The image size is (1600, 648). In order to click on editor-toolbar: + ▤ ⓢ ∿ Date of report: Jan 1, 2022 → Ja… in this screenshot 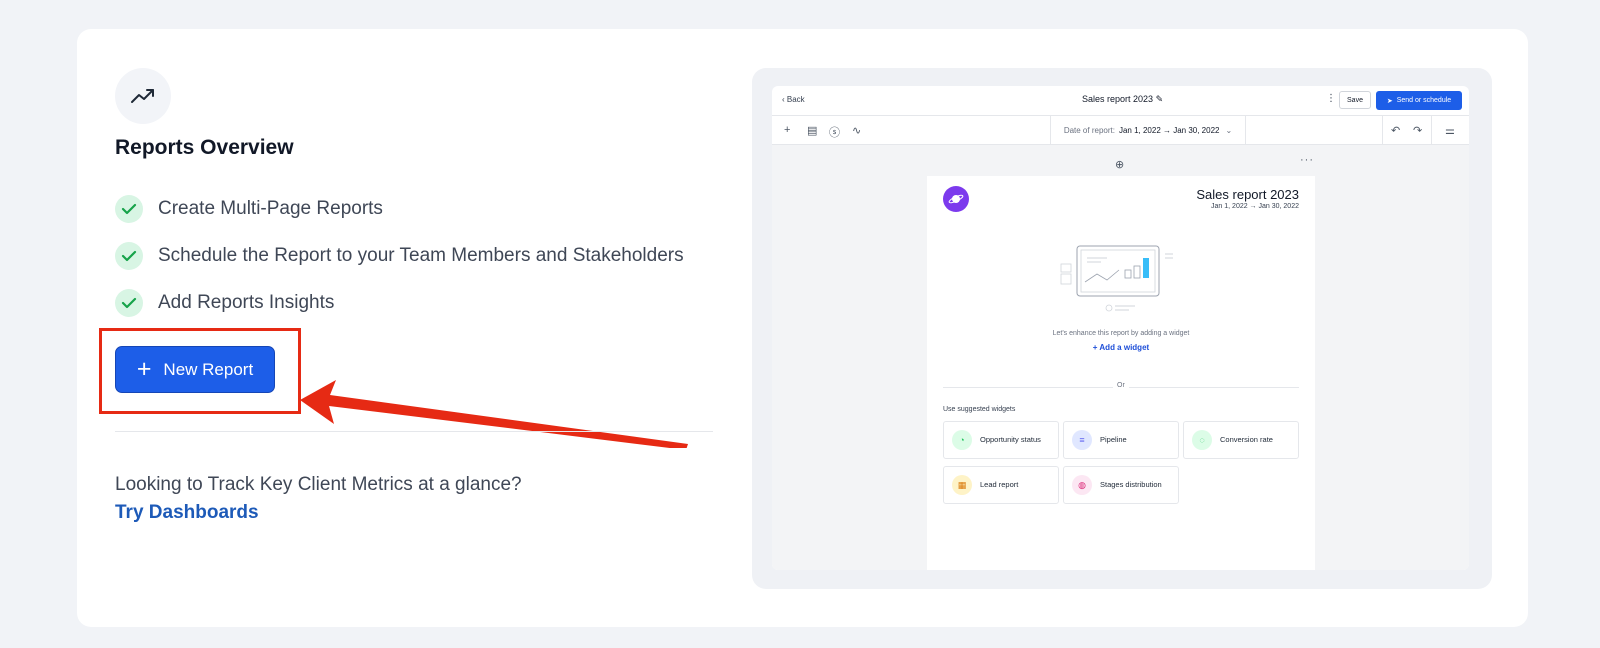, I will do `click(1120, 130)`.